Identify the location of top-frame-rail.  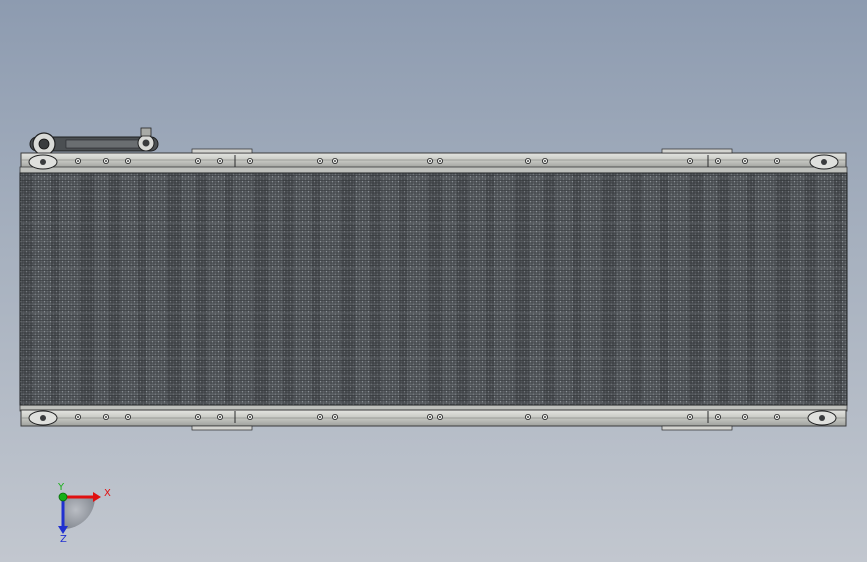
(433, 163).